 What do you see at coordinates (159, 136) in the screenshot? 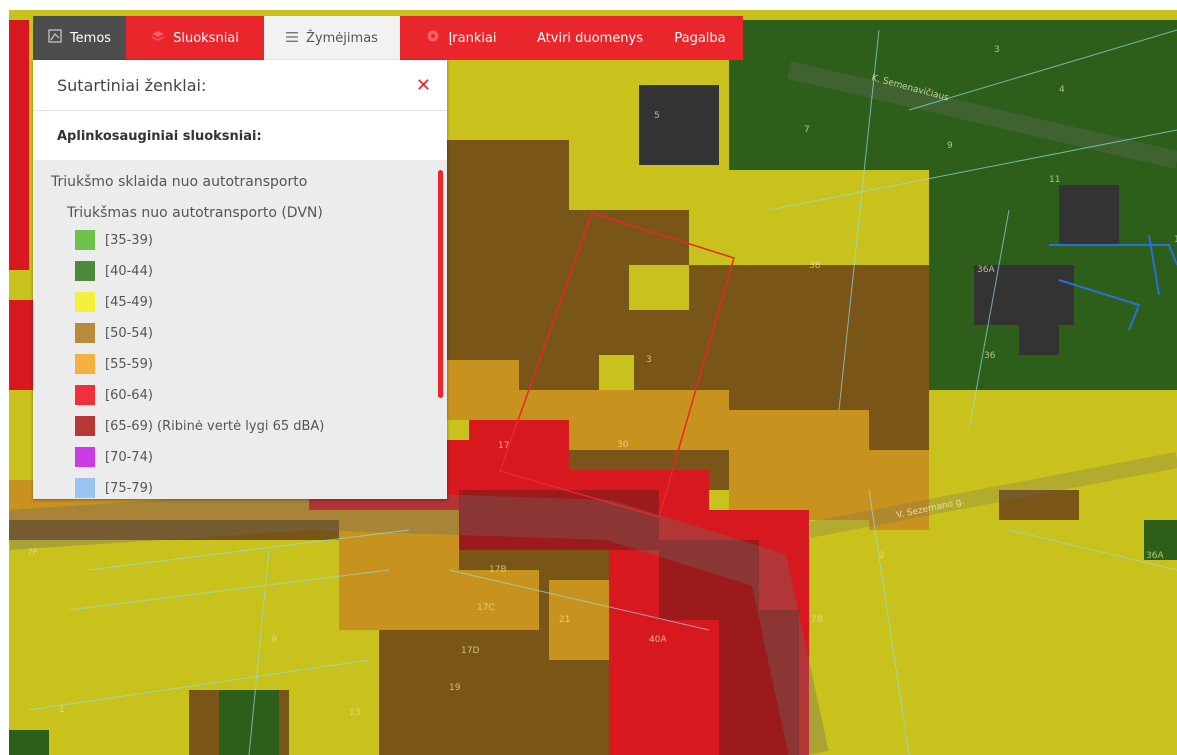
I see `legend-section-title: Aplinkosauginiai sluoksniai:` at bounding box center [159, 136].